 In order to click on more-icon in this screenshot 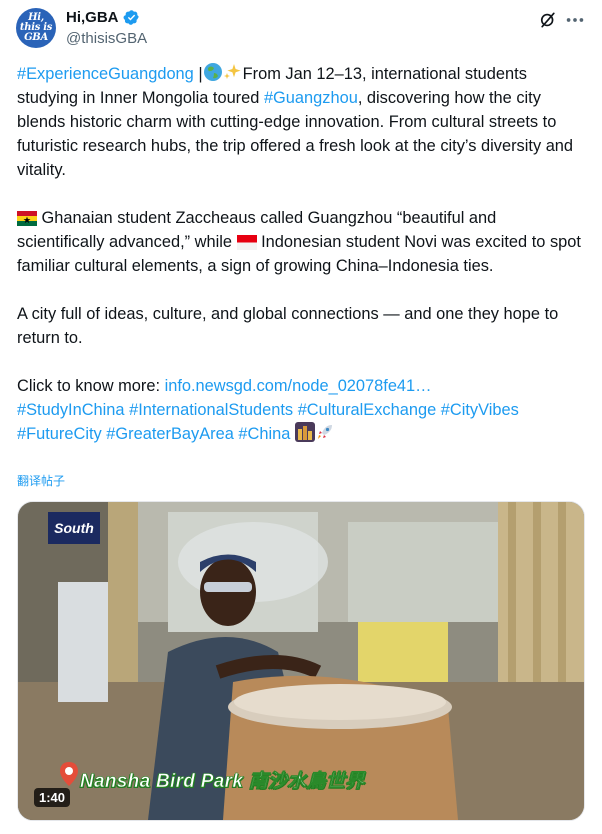, I will do `click(575, 20)`.